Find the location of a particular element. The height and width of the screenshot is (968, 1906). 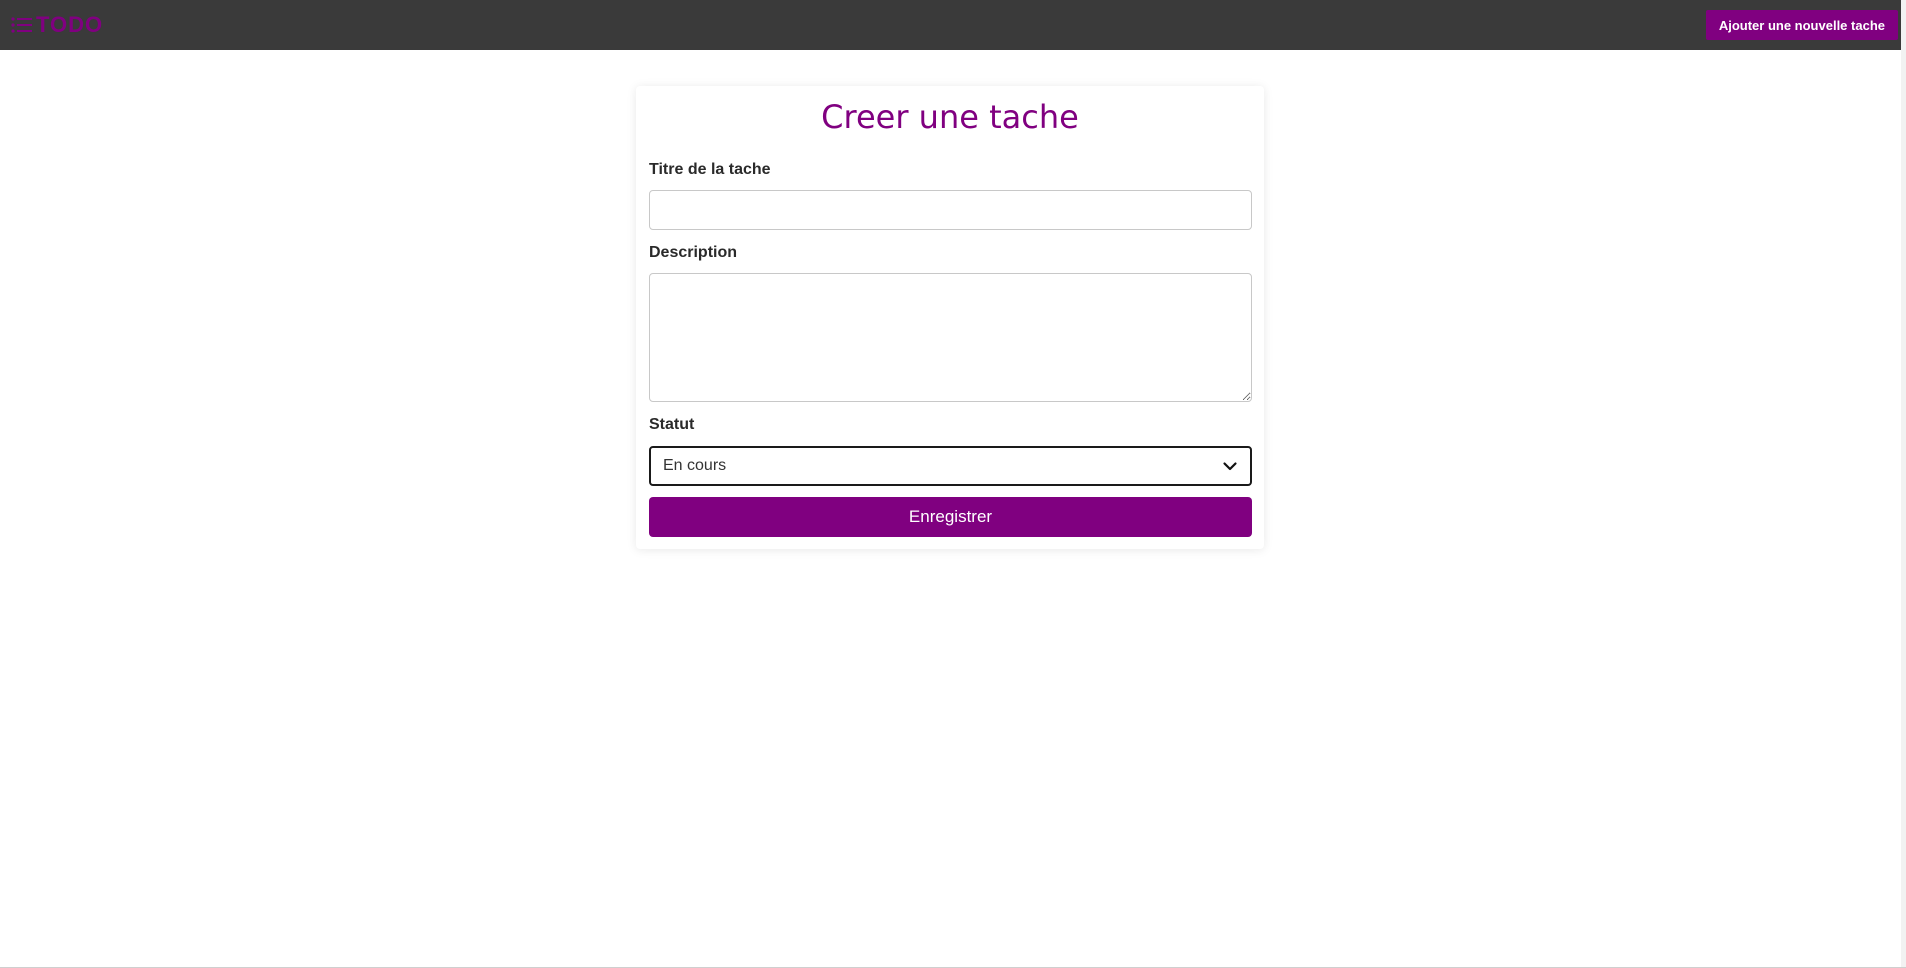

add-task-button: Ajouter une nouvelle tache is located at coordinates (1801, 25).